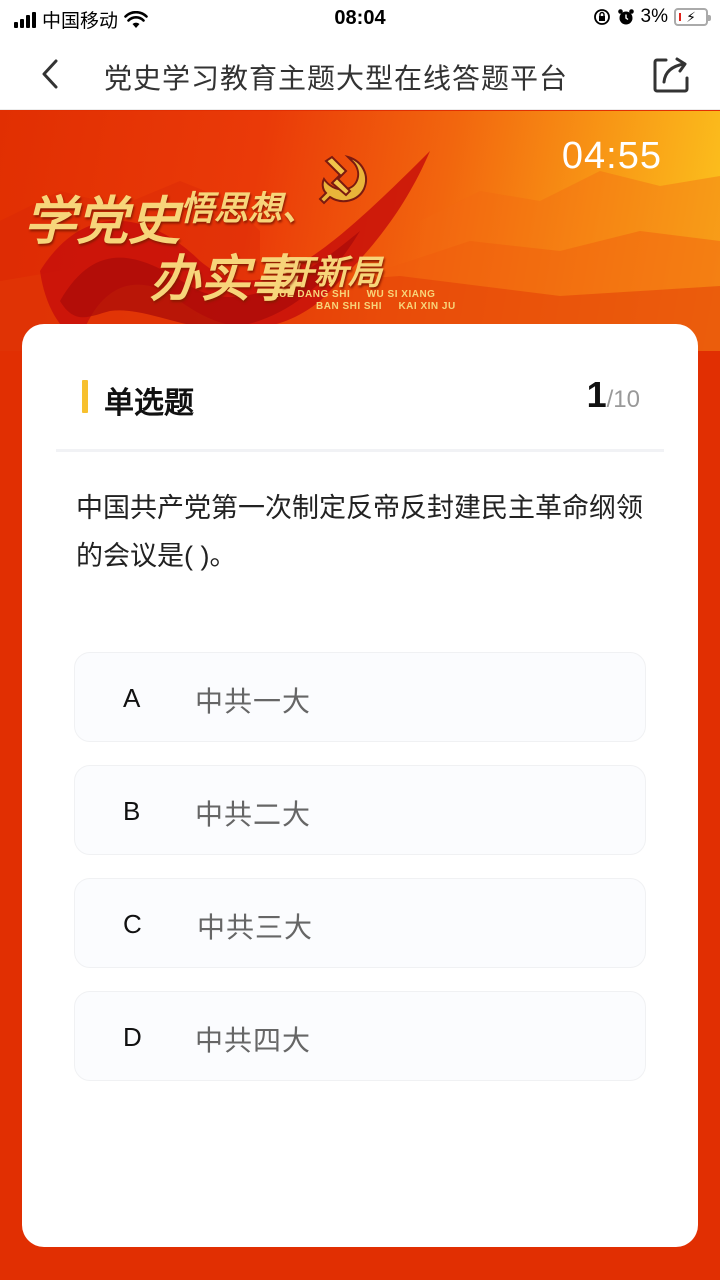  I want to click on share-icon, so click(671, 75).